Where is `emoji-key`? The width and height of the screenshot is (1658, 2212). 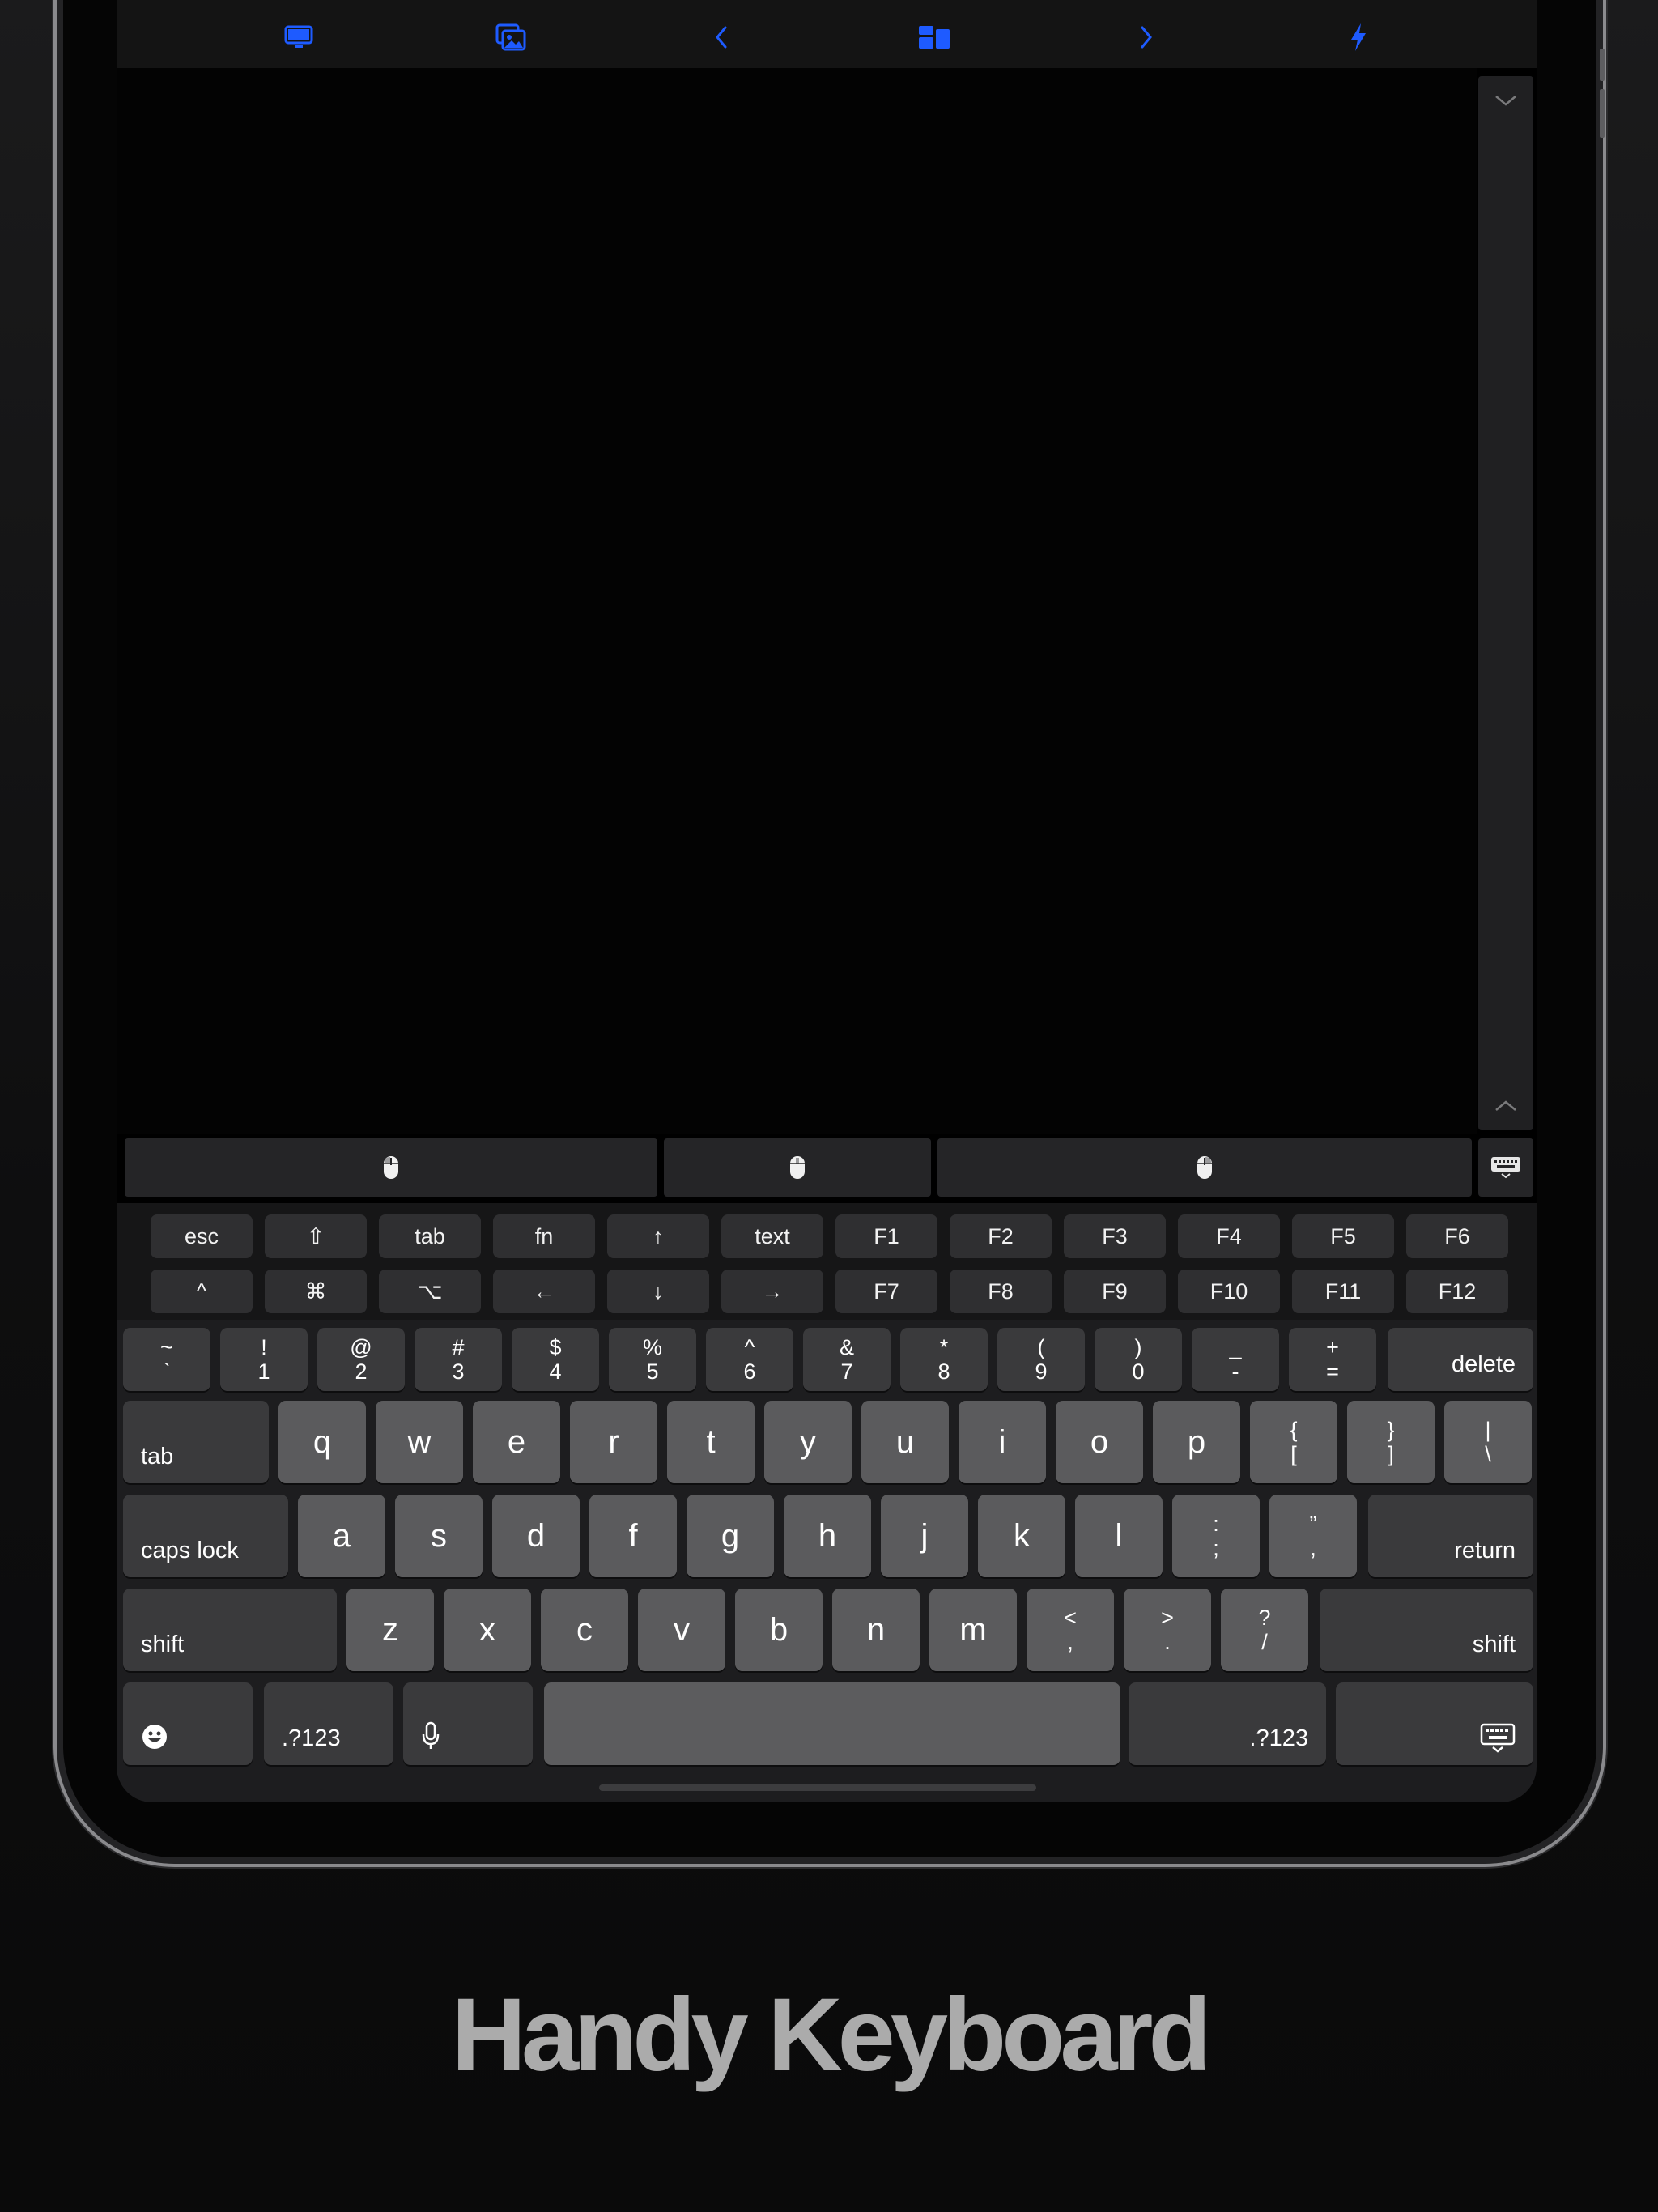
emoji-key is located at coordinates (188, 1724).